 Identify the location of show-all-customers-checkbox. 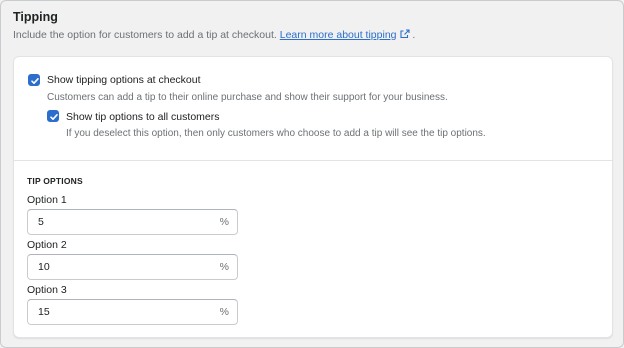
(53, 116).